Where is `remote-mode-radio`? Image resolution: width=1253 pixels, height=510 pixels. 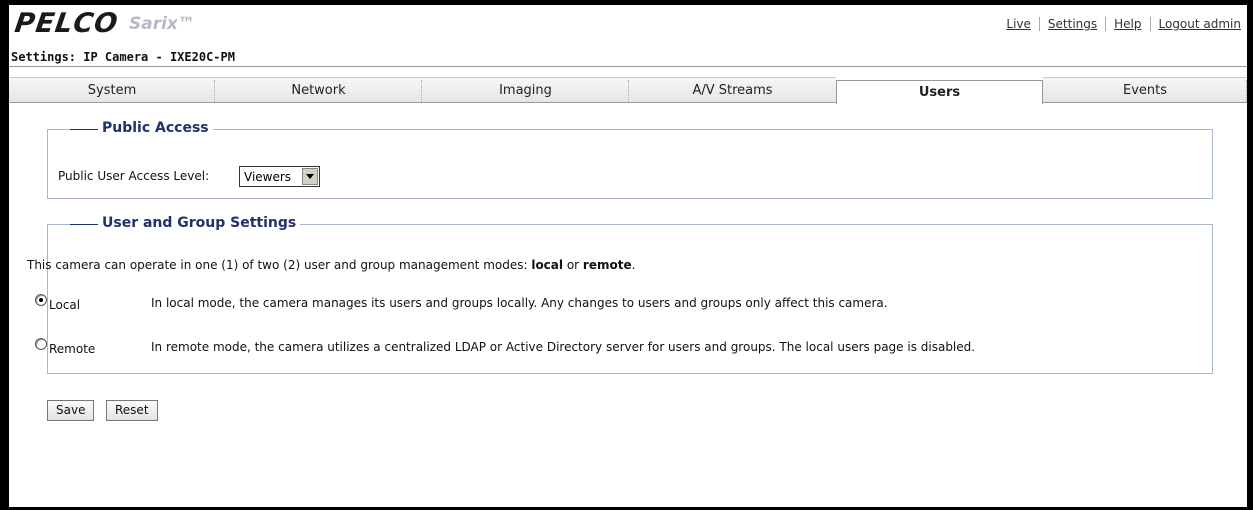 remote-mode-radio is located at coordinates (41, 344).